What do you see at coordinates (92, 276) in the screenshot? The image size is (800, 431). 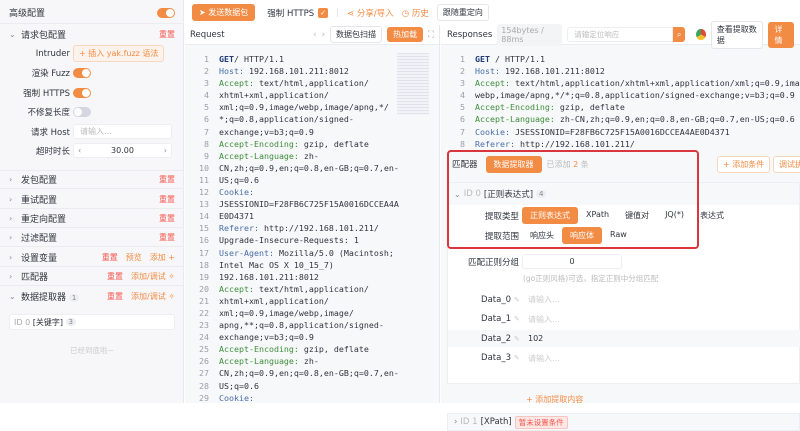 I see `section-matcher: › 匹配器 重置 添加/调试 ✧` at bounding box center [92, 276].